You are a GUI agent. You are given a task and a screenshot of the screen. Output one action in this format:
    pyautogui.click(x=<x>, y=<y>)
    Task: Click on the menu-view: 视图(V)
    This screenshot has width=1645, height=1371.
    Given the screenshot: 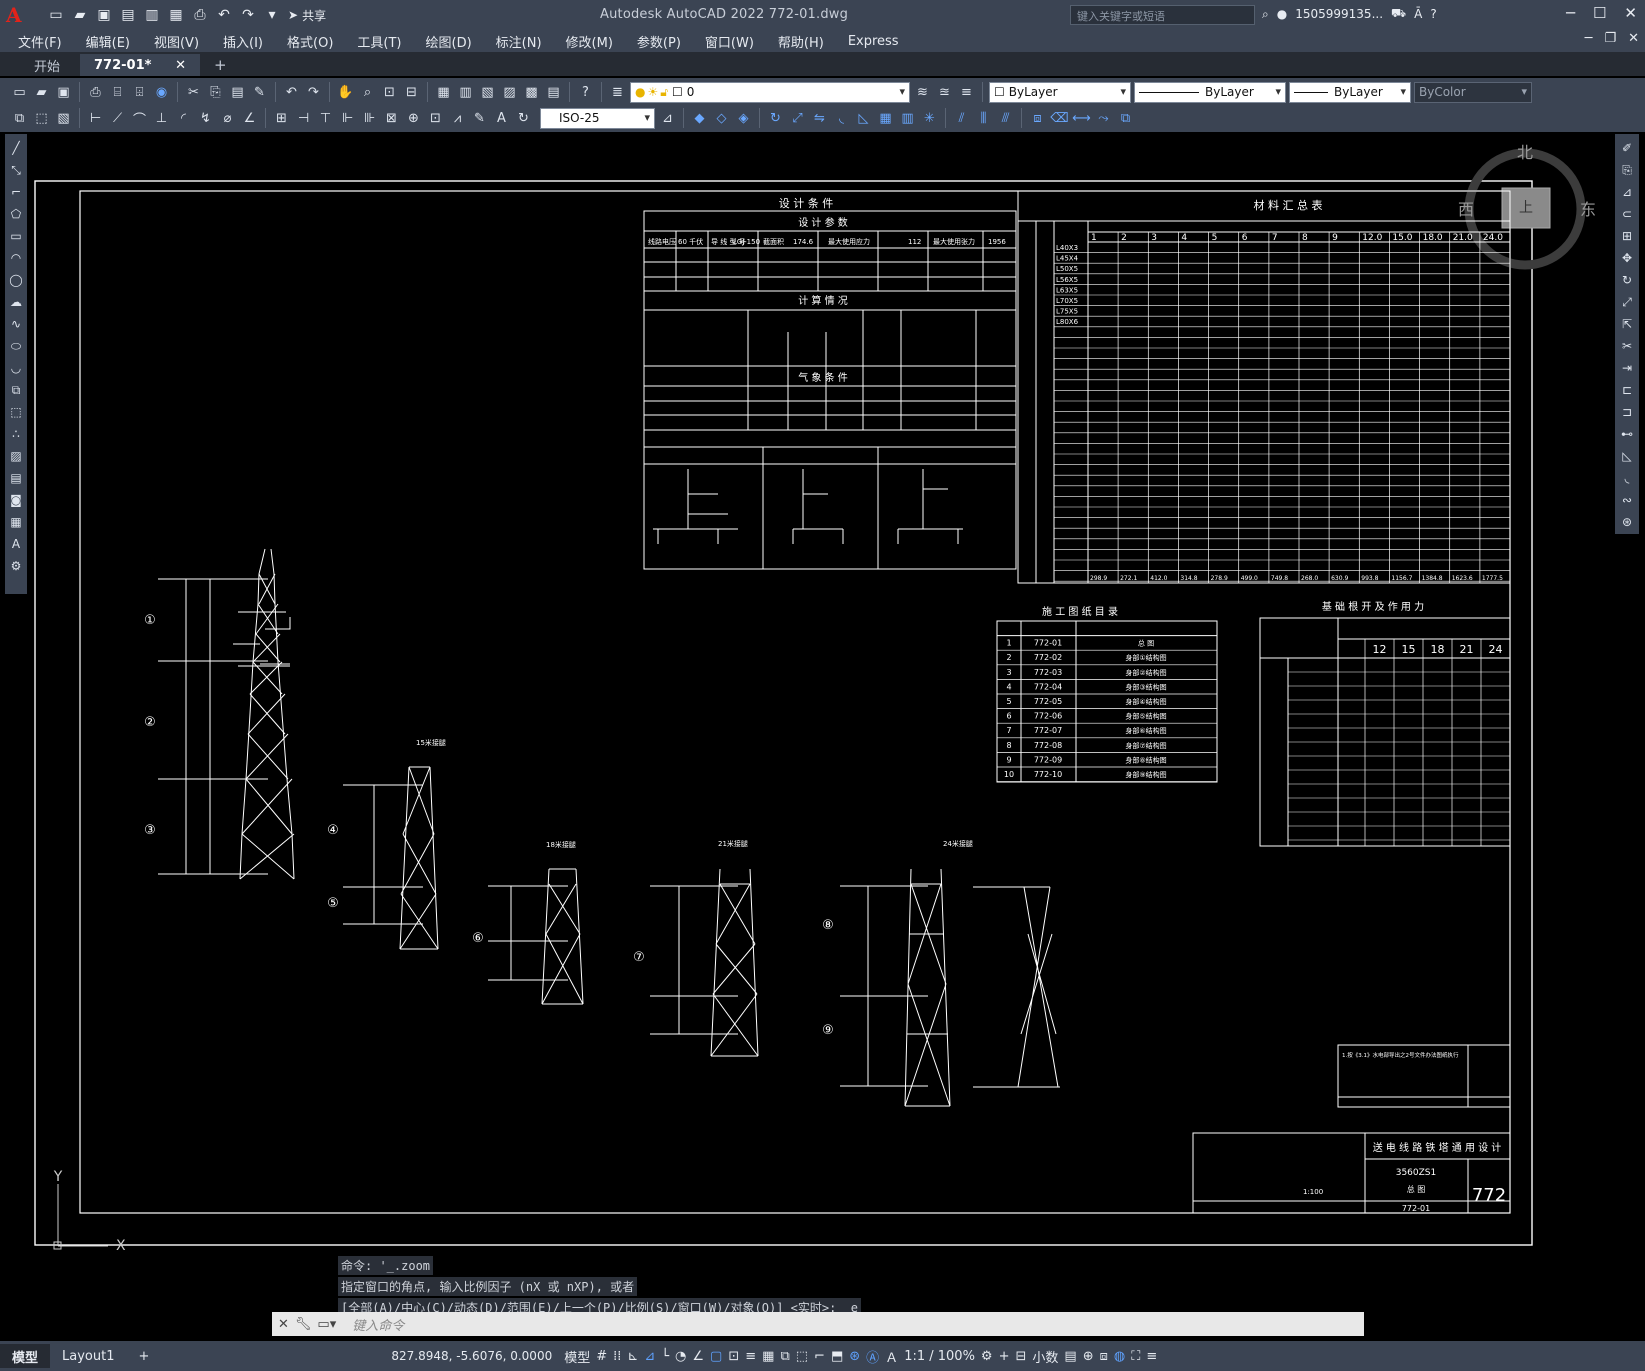 What is the action you would take?
    pyautogui.click(x=176, y=41)
    